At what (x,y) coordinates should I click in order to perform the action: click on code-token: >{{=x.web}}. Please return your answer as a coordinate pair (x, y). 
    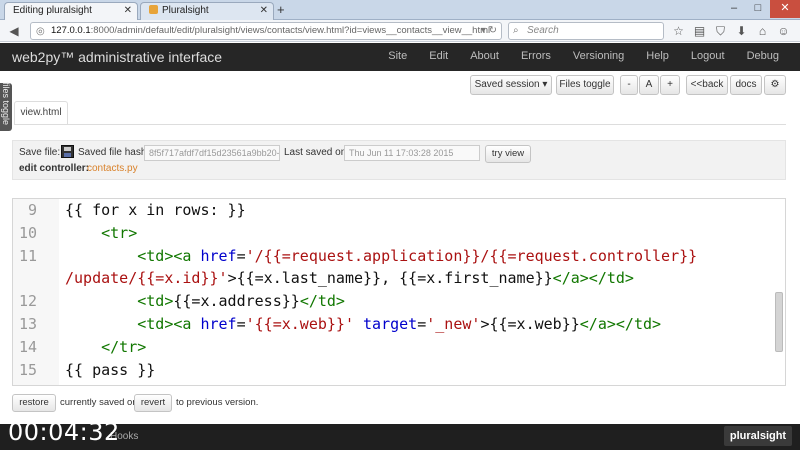
    Looking at the image, I should click on (530, 324).